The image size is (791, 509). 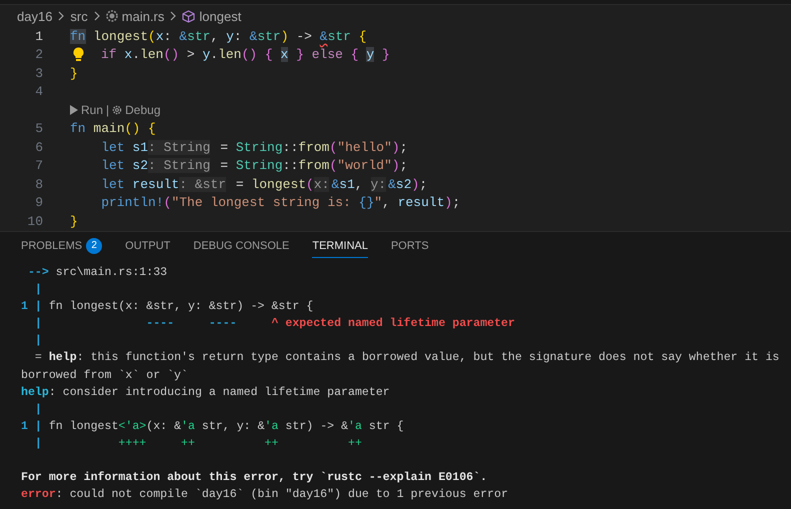 I want to click on panel-tab: PROBLEMS 2, so click(x=61, y=246).